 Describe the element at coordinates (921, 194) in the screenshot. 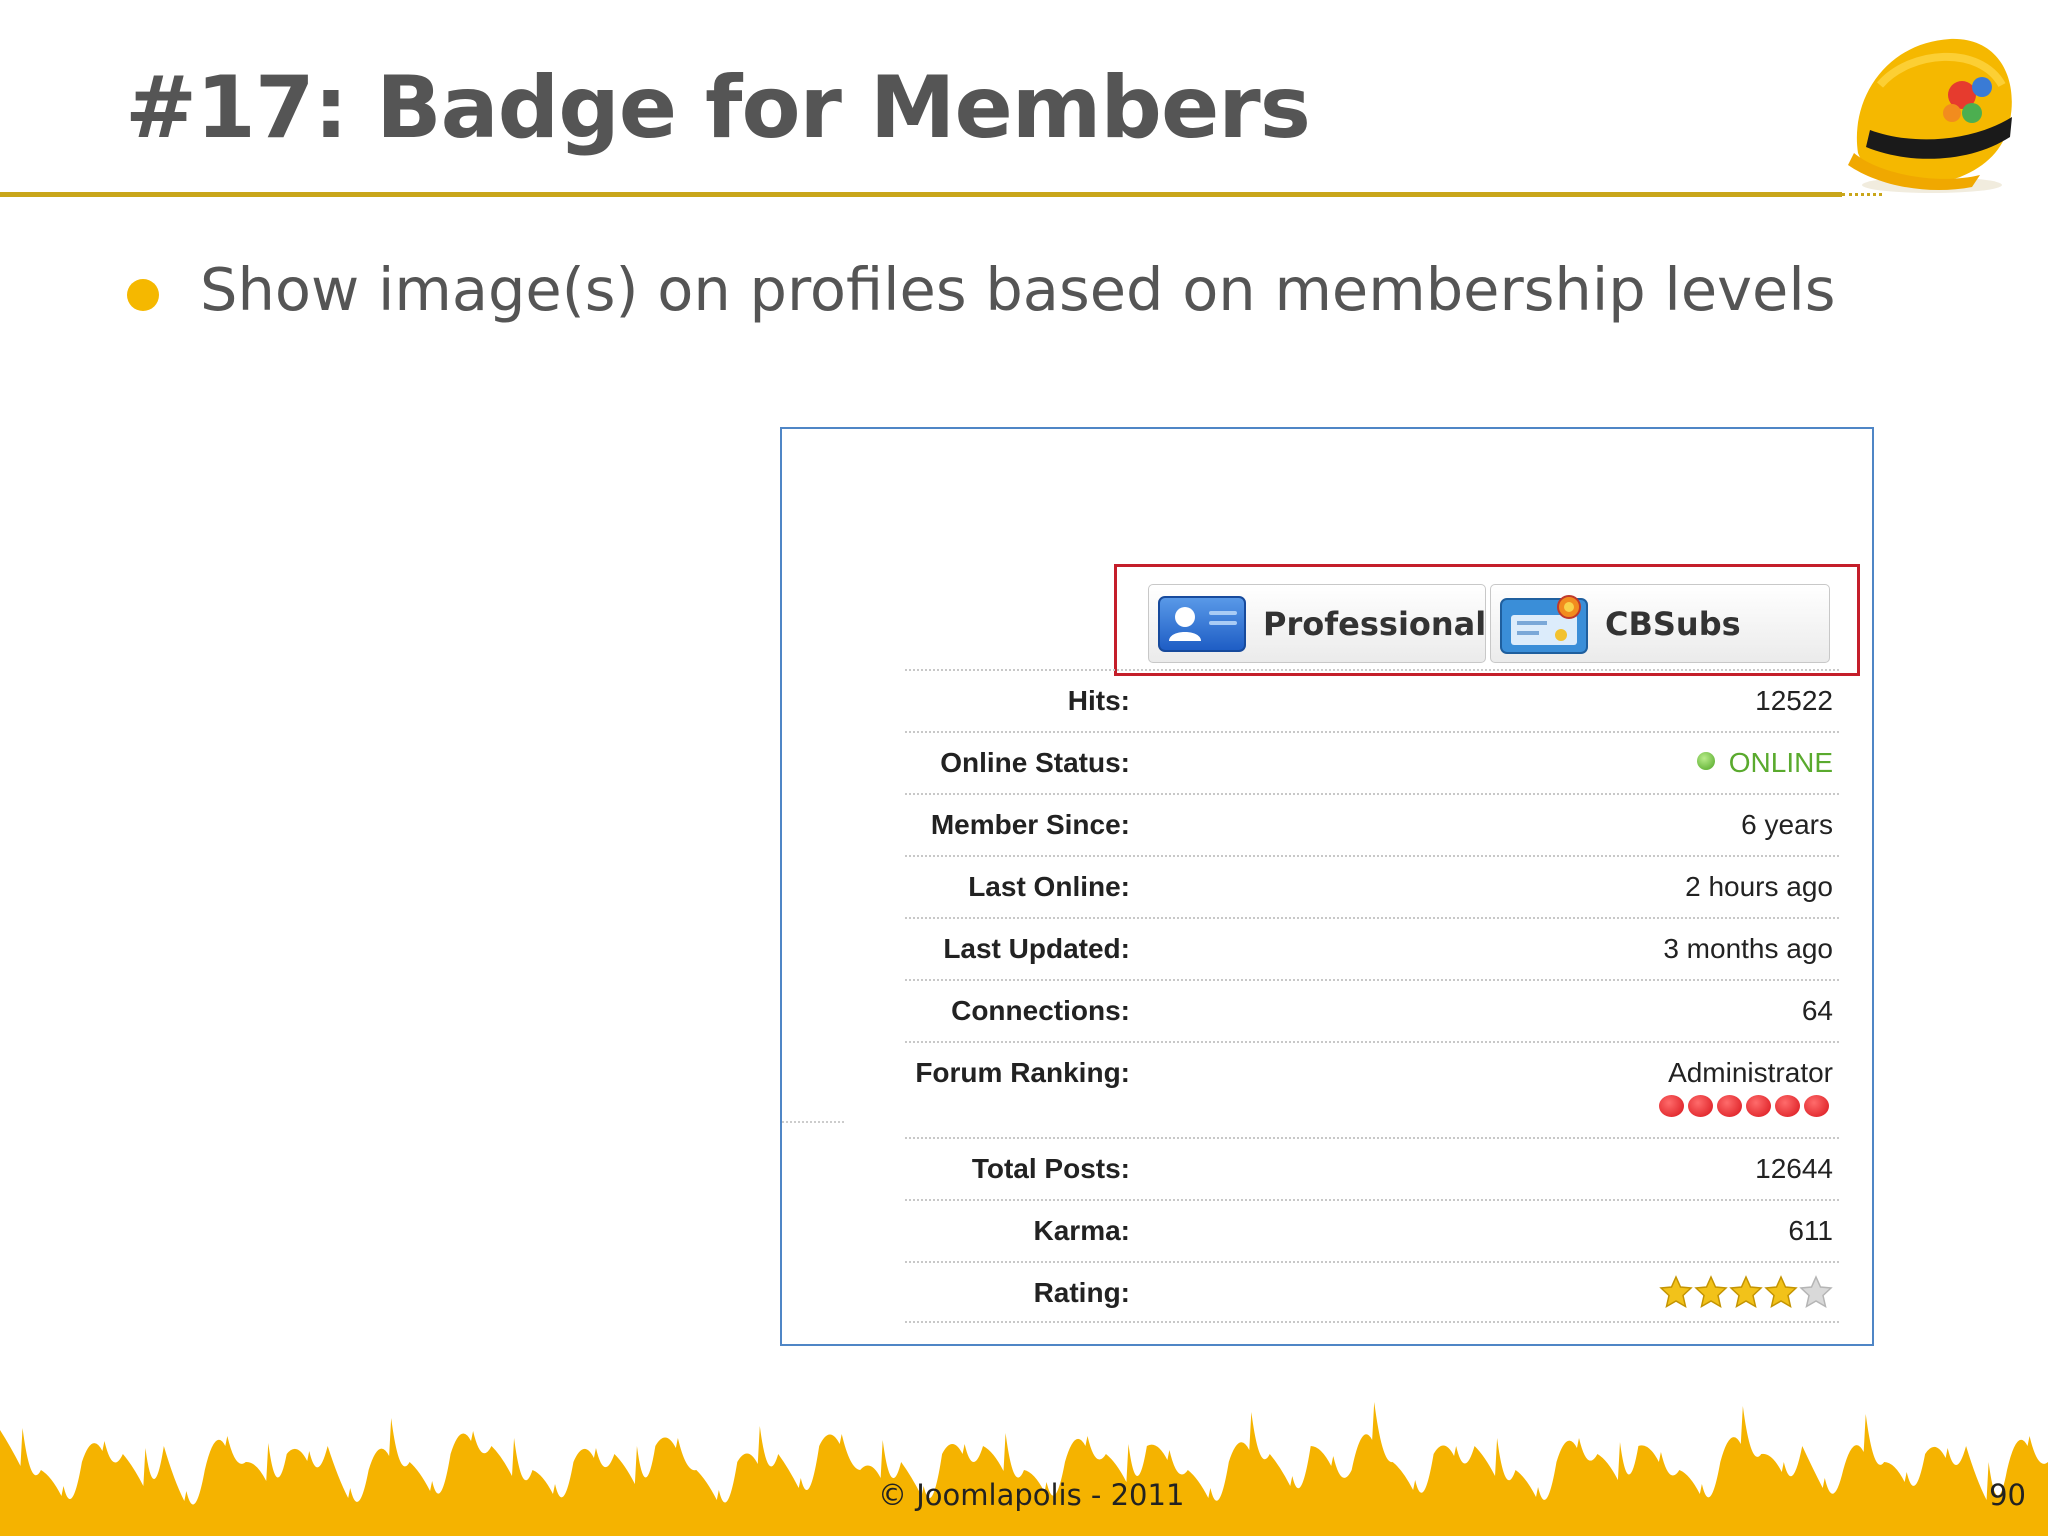

I see `title-underline` at that location.